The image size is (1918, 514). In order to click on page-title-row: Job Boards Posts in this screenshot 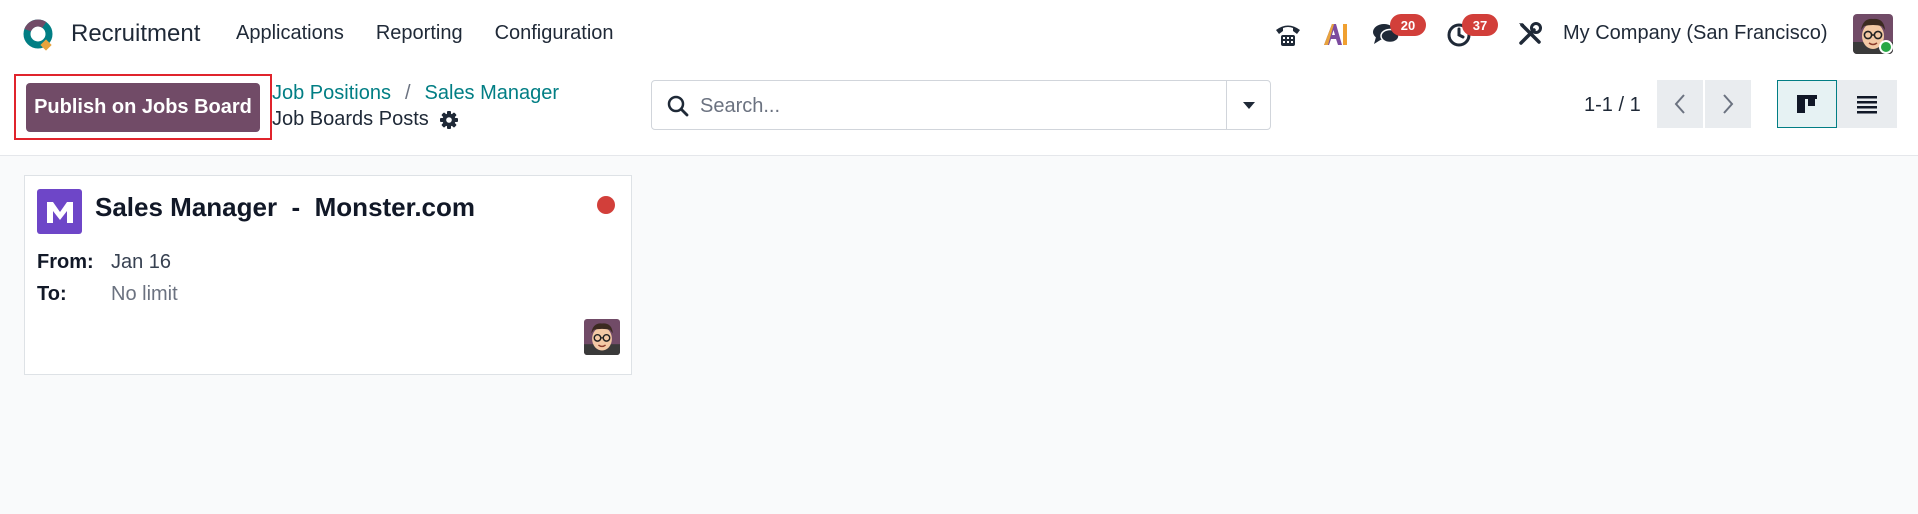, I will do `click(365, 119)`.